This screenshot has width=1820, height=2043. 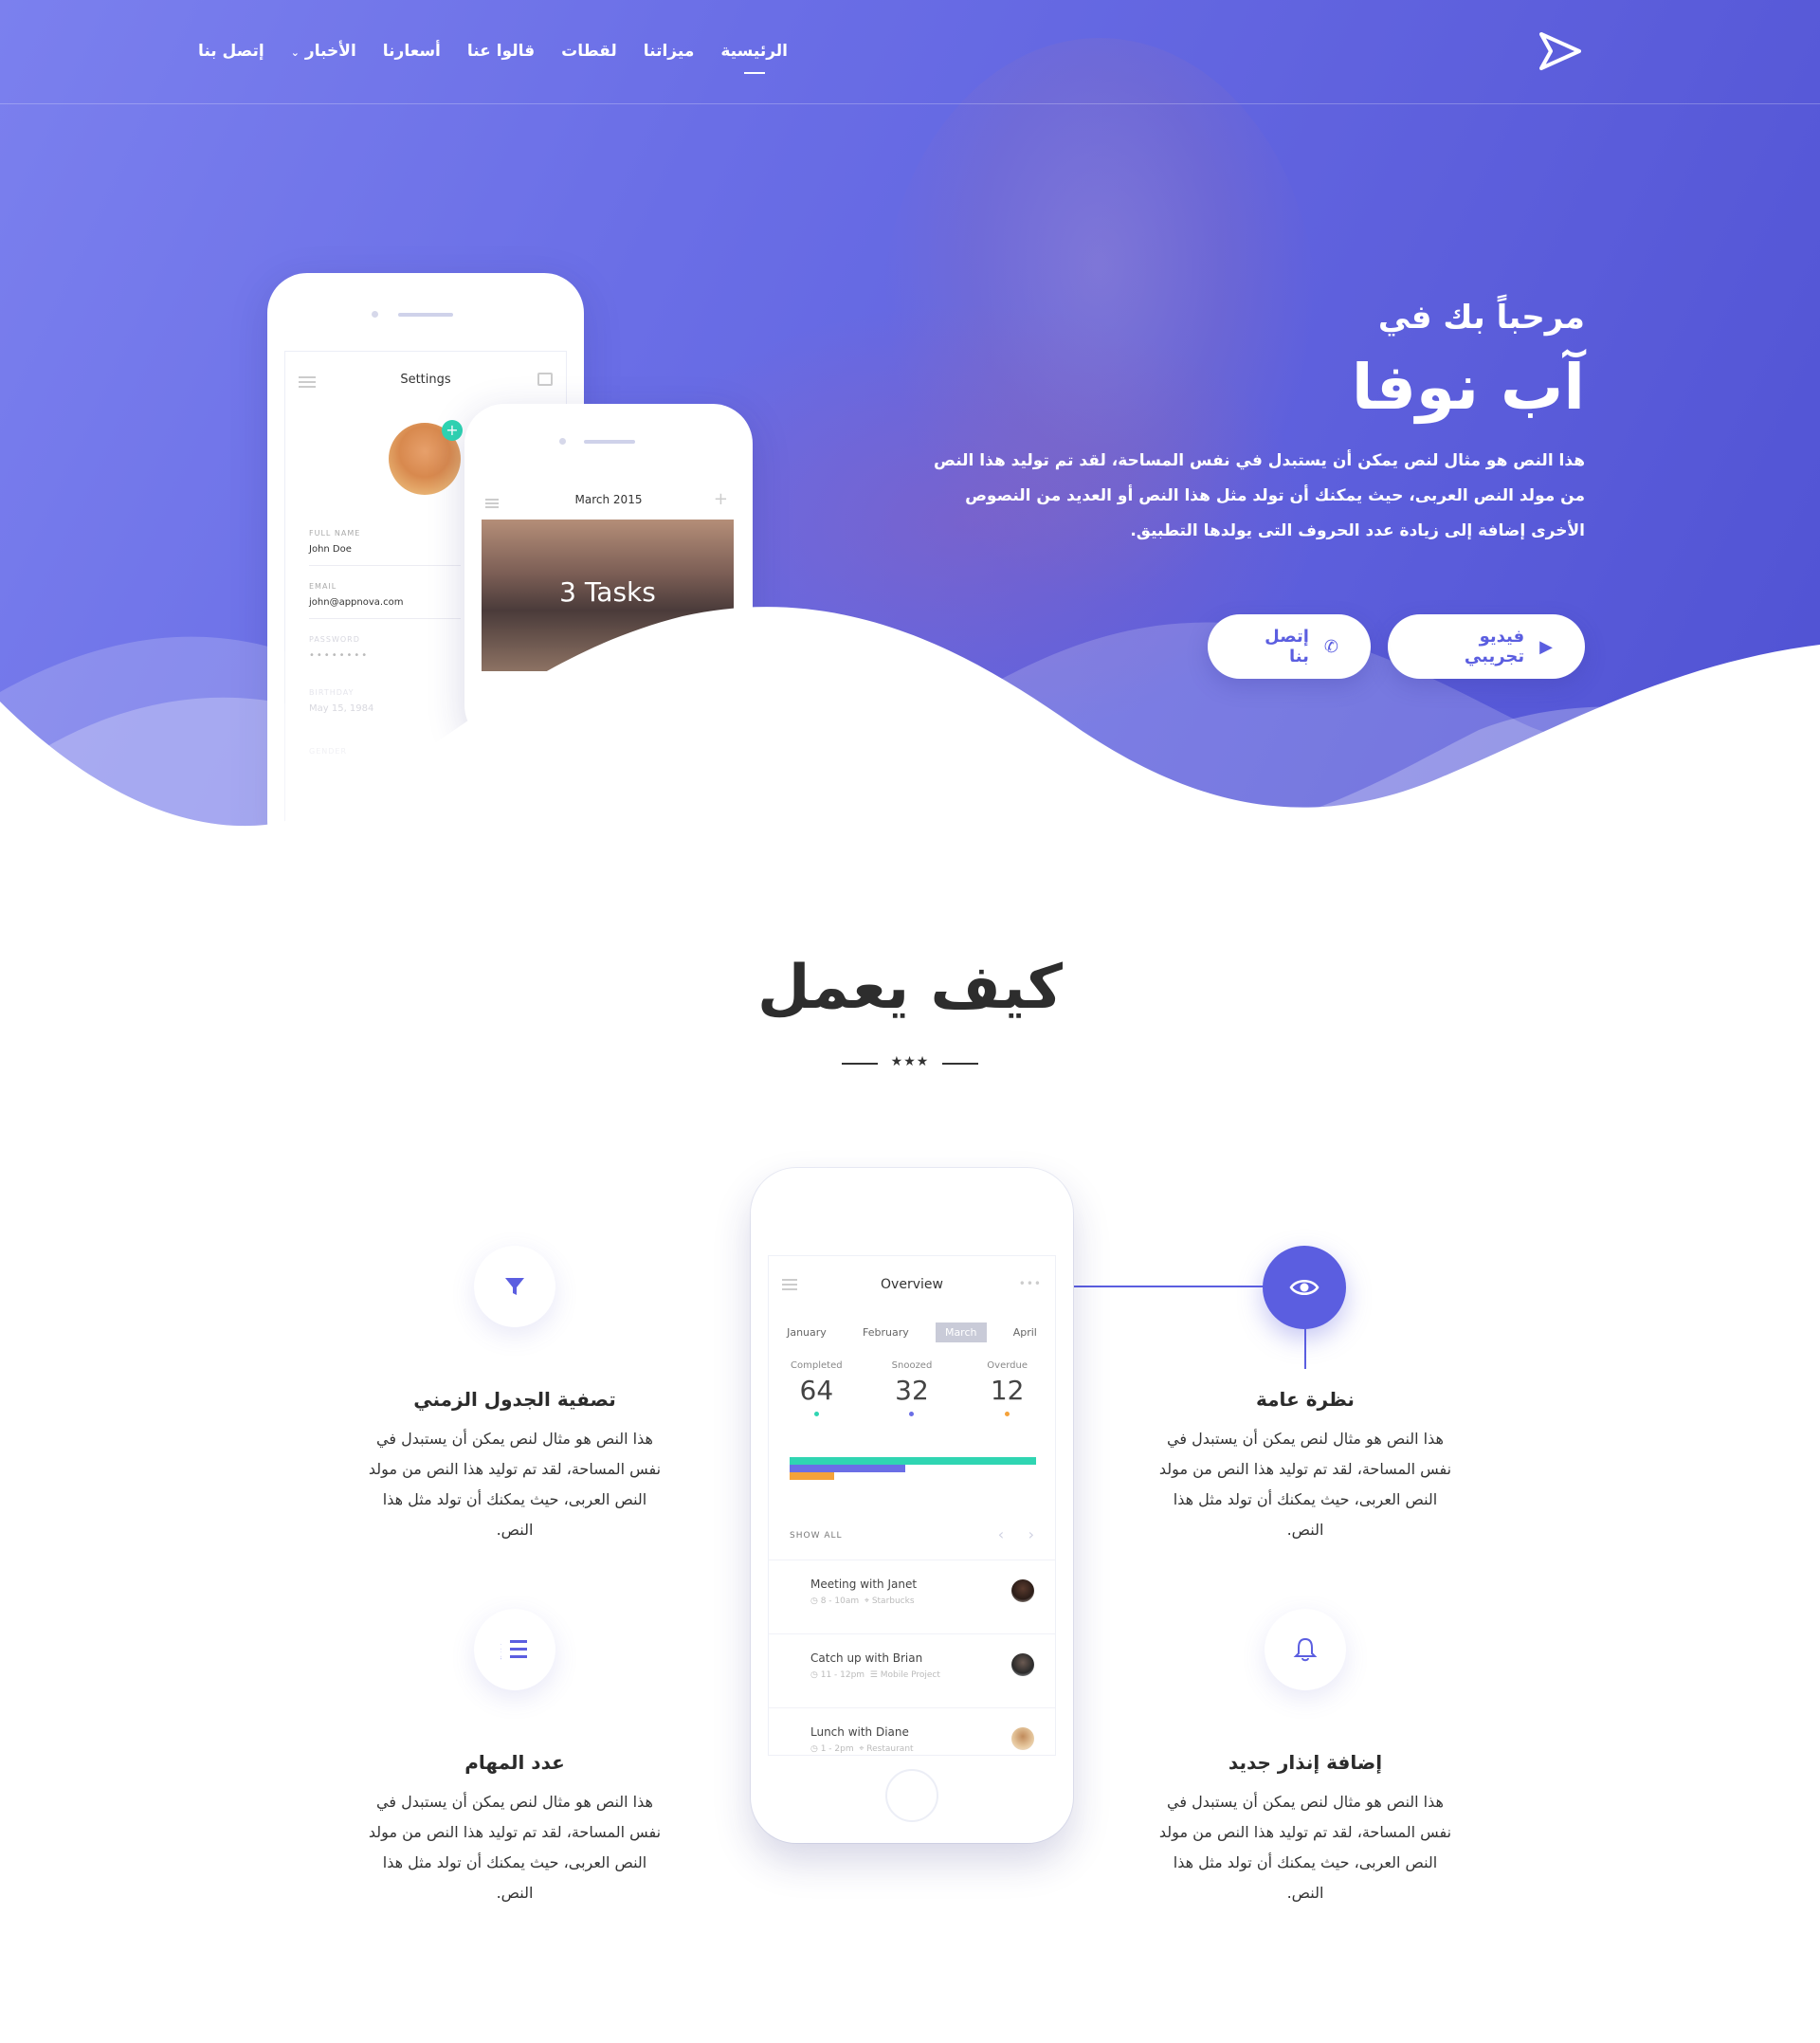 What do you see at coordinates (912, 1365) in the screenshot?
I see `stat-label: Snoozed` at bounding box center [912, 1365].